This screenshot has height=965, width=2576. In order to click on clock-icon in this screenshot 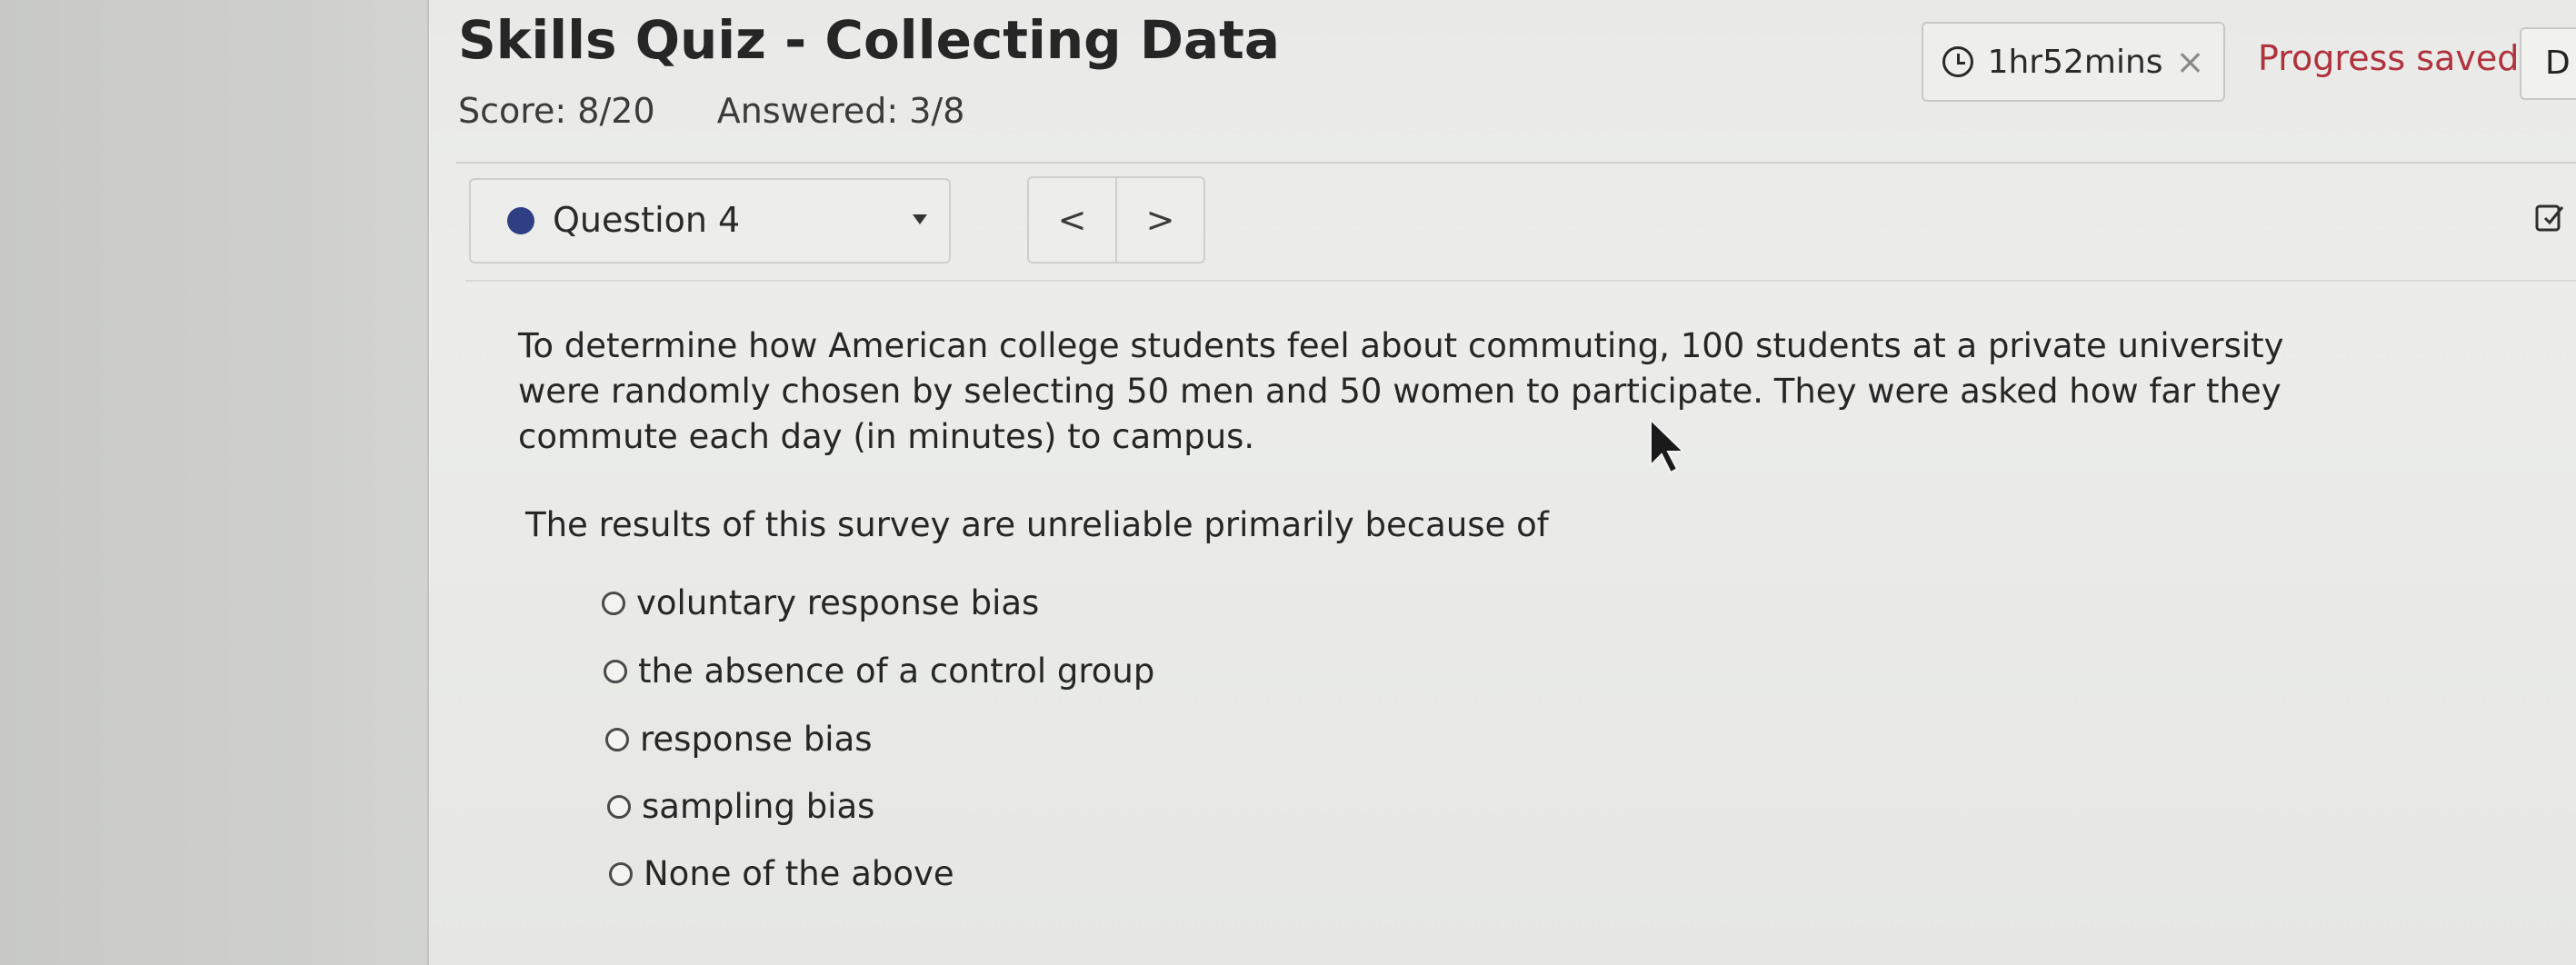, I will do `click(1958, 62)`.